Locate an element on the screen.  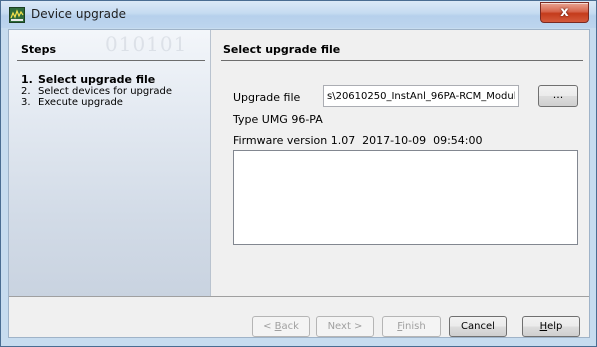
finish-button: Finish is located at coordinates (411, 326).